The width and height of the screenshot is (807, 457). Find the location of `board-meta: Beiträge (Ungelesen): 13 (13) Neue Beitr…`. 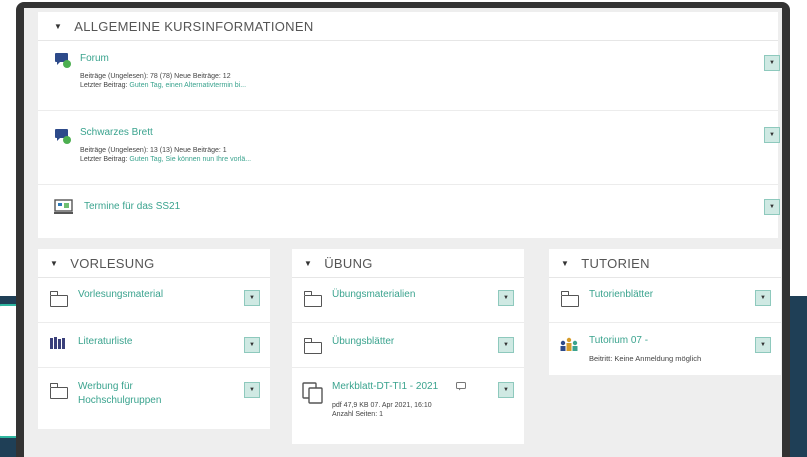

board-meta: Beiträge (Ungelesen): 13 (13) Neue Beitr… is located at coordinates (165, 155).